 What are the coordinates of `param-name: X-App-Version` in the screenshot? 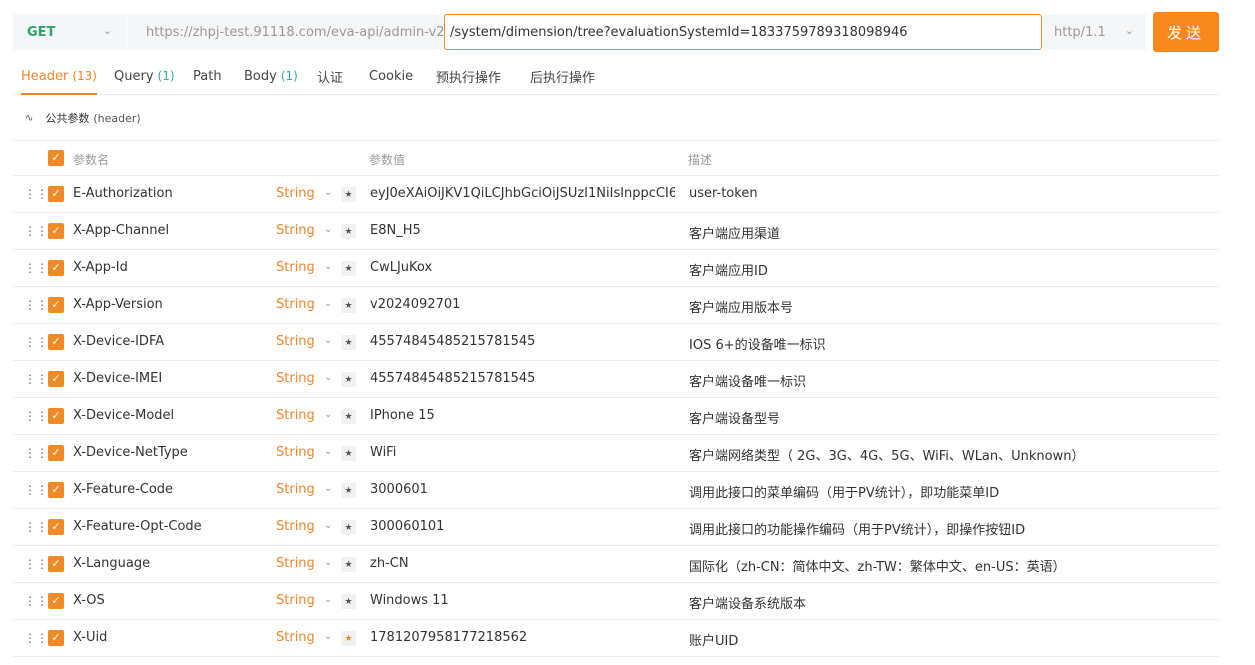 It's located at (118, 304).